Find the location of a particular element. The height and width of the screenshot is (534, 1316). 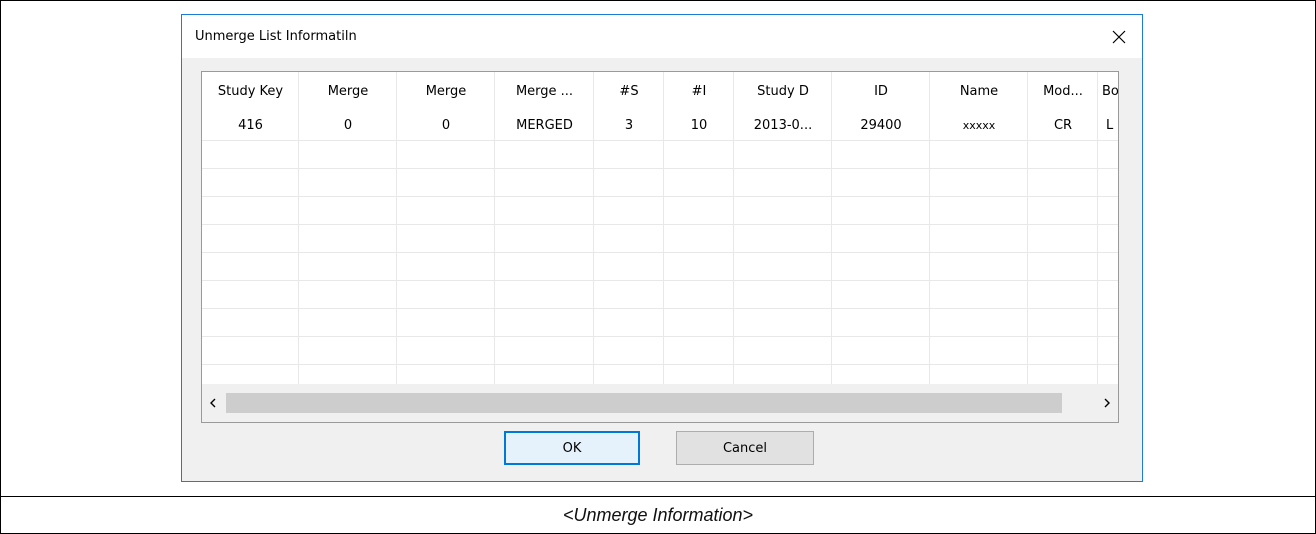

cell-study-key: 416 is located at coordinates (250, 125).